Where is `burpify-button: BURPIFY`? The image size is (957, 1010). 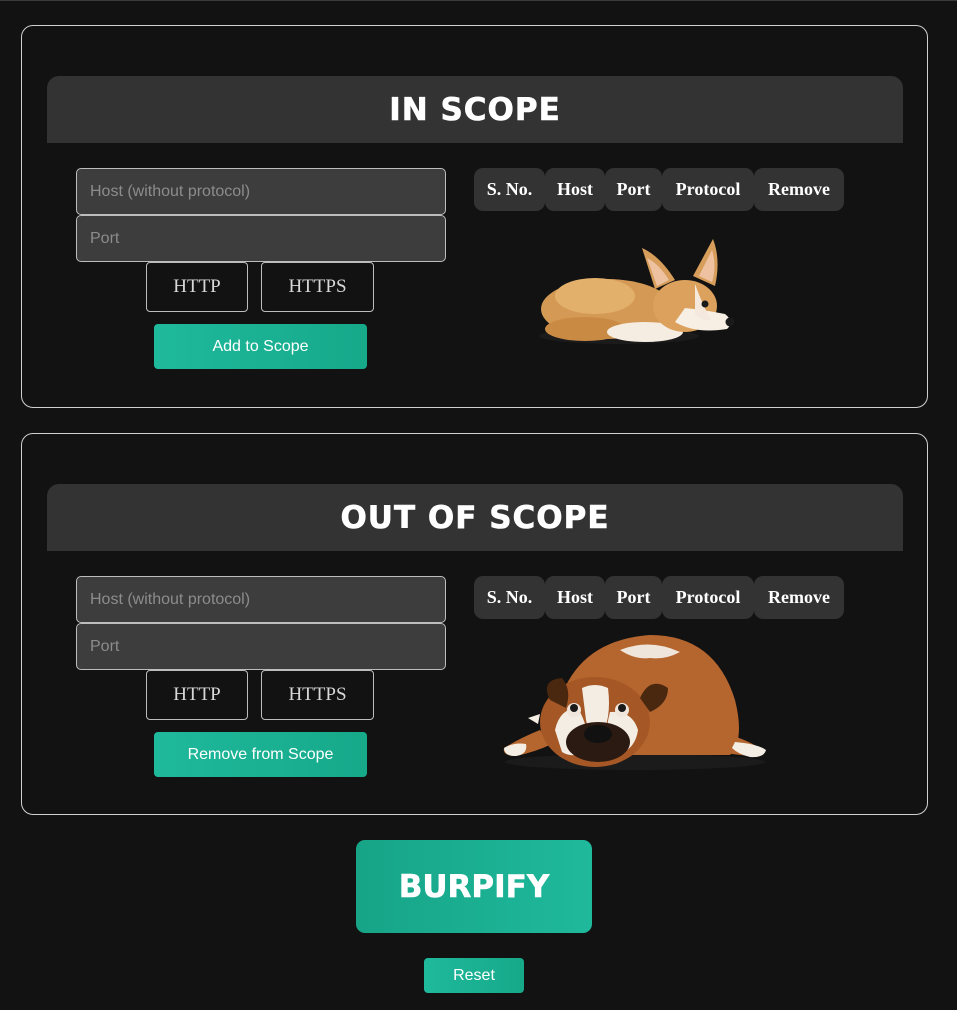
burpify-button: BURPIFY is located at coordinates (474, 886).